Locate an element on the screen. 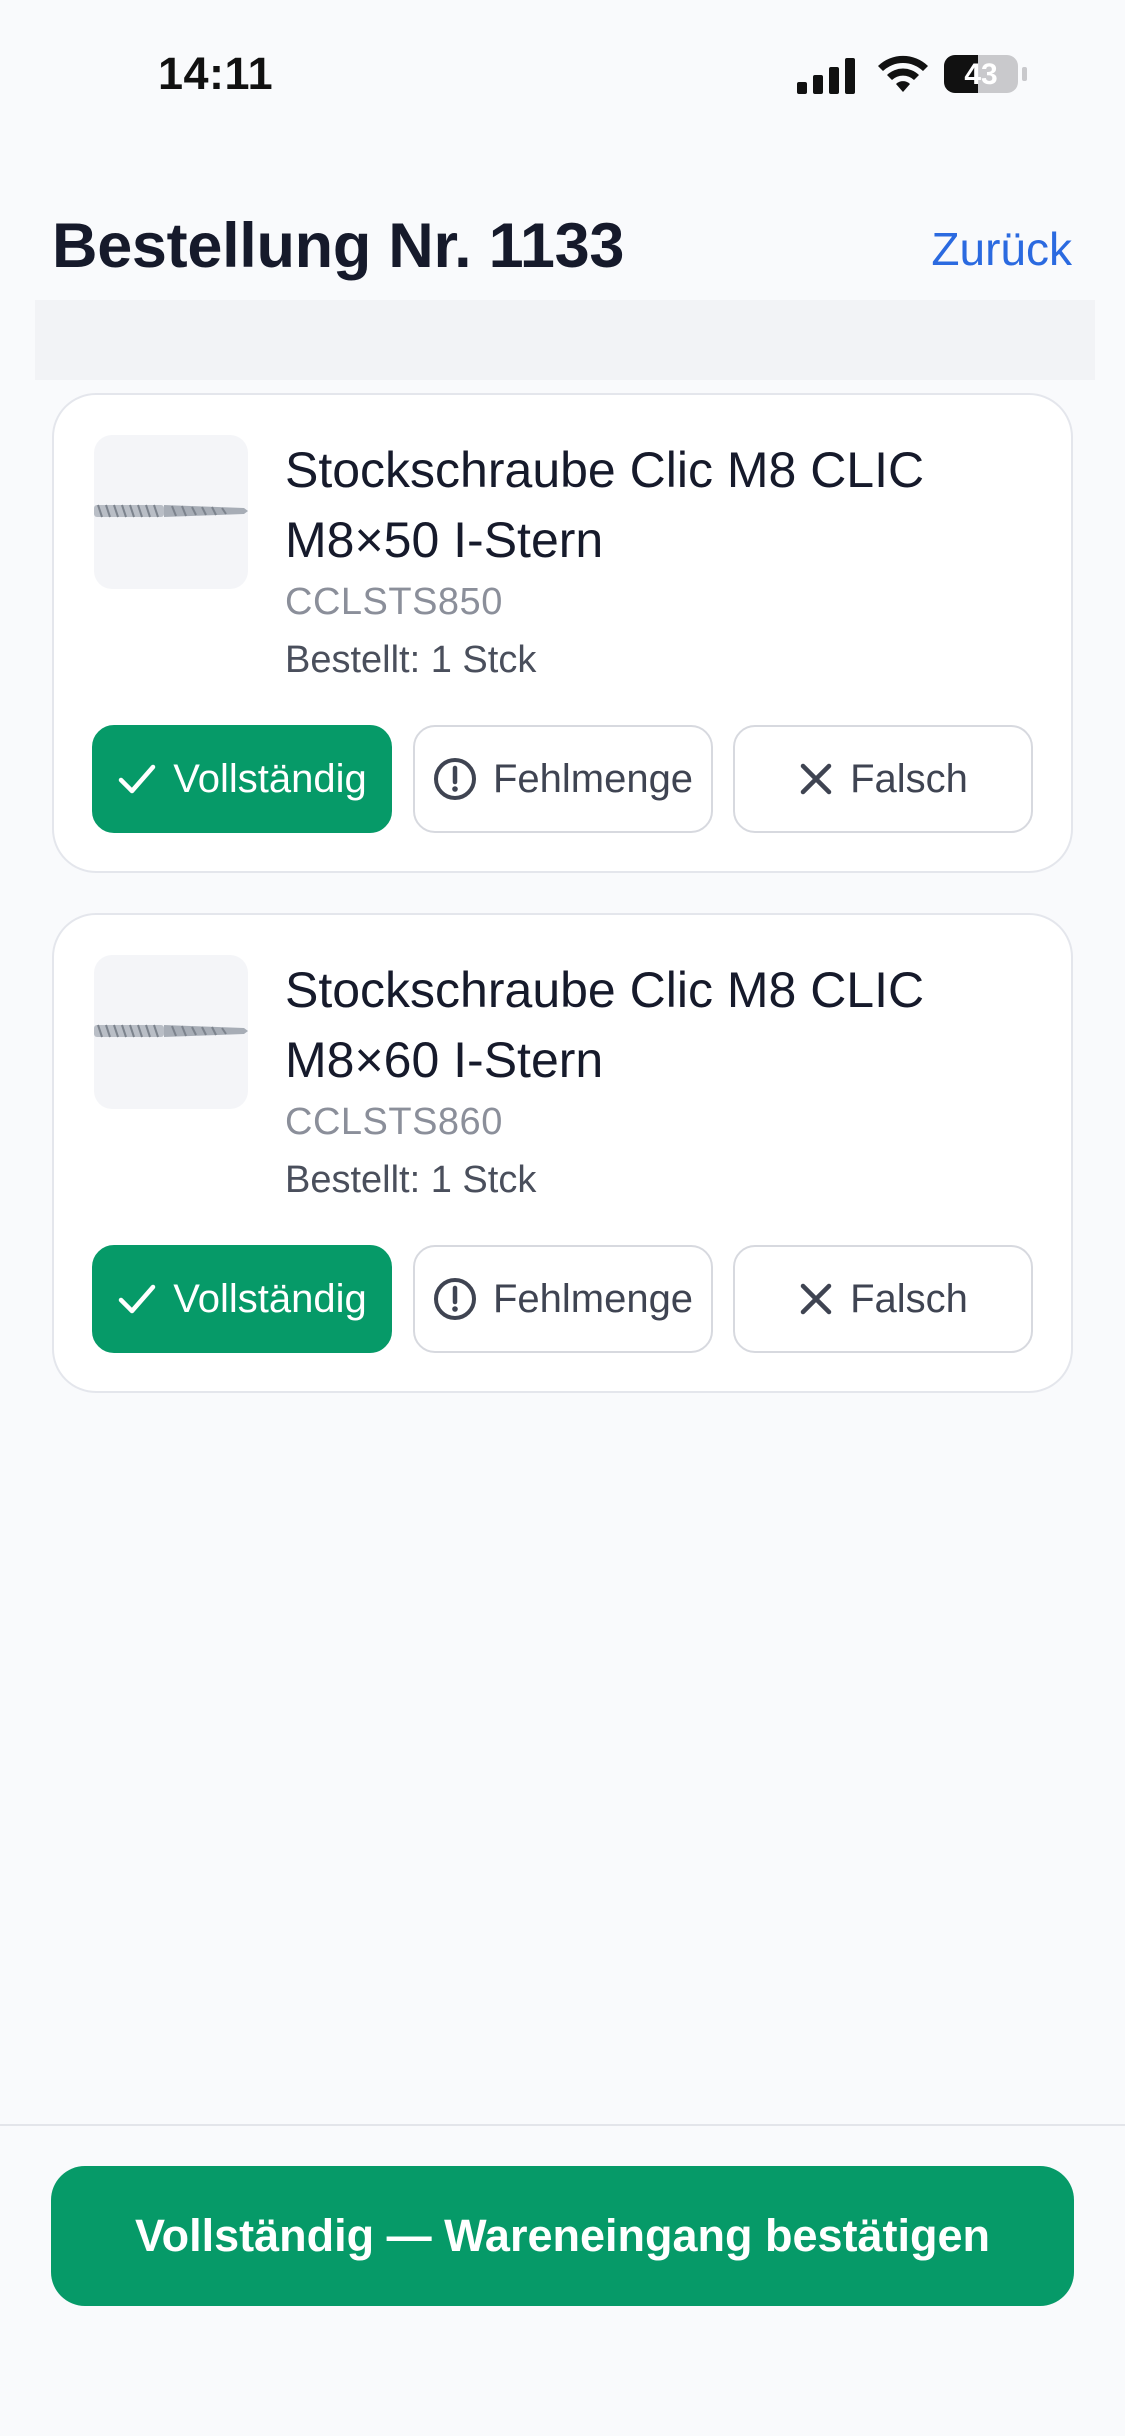 The width and height of the screenshot is (1125, 2436). item-name: Stockschraube Clic M8 CLIC M8×50 I-Stern is located at coordinates (665, 505).